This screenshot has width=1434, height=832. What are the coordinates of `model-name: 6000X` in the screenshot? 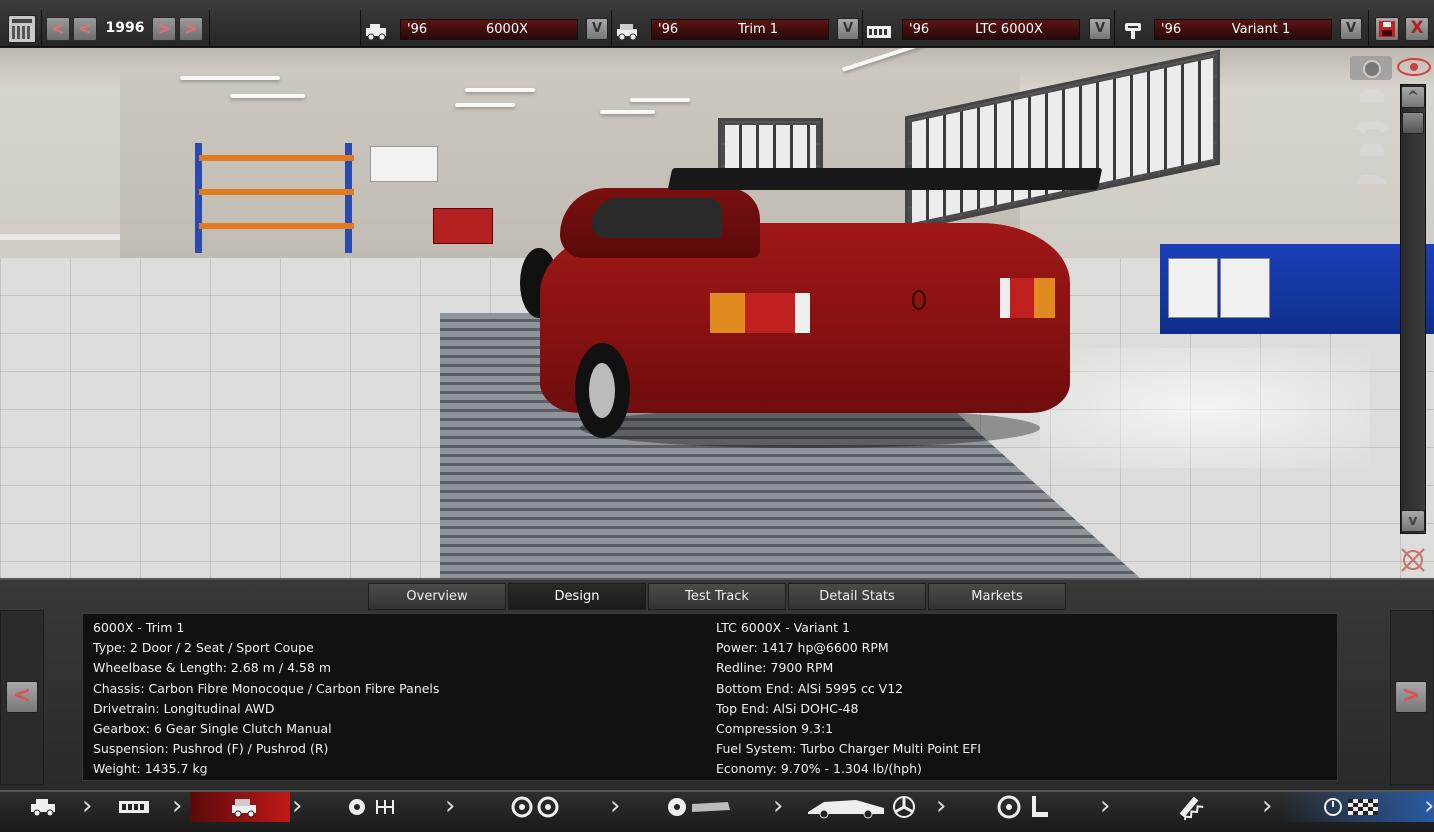 It's located at (507, 29).